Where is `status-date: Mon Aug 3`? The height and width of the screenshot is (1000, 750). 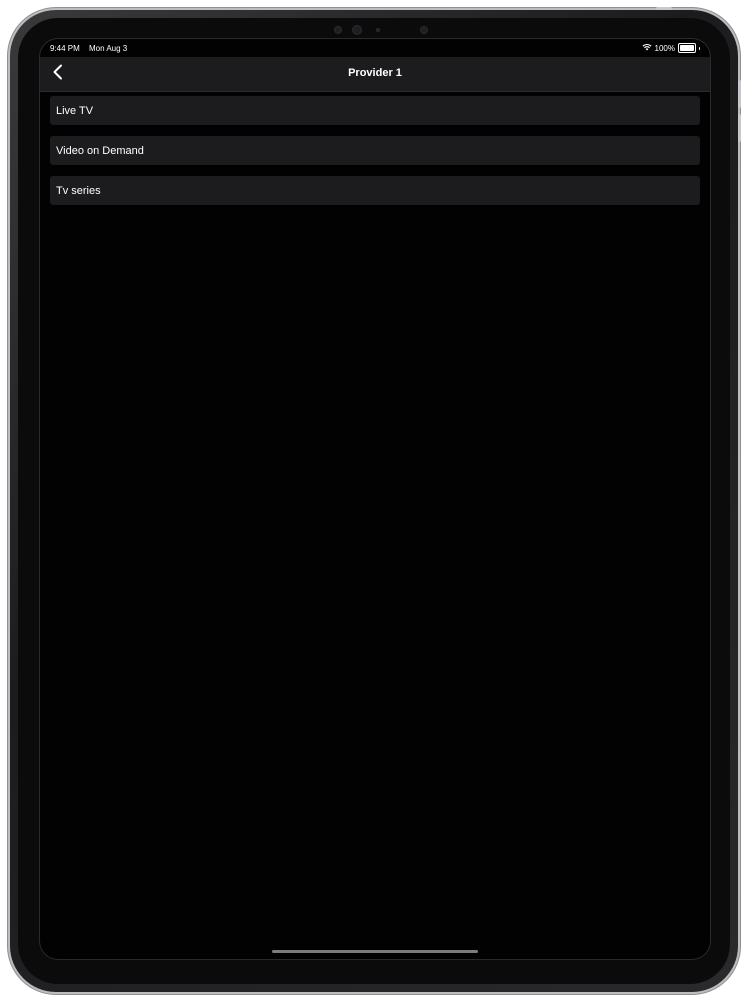
status-date: Mon Aug 3 is located at coordinates (108, 48).